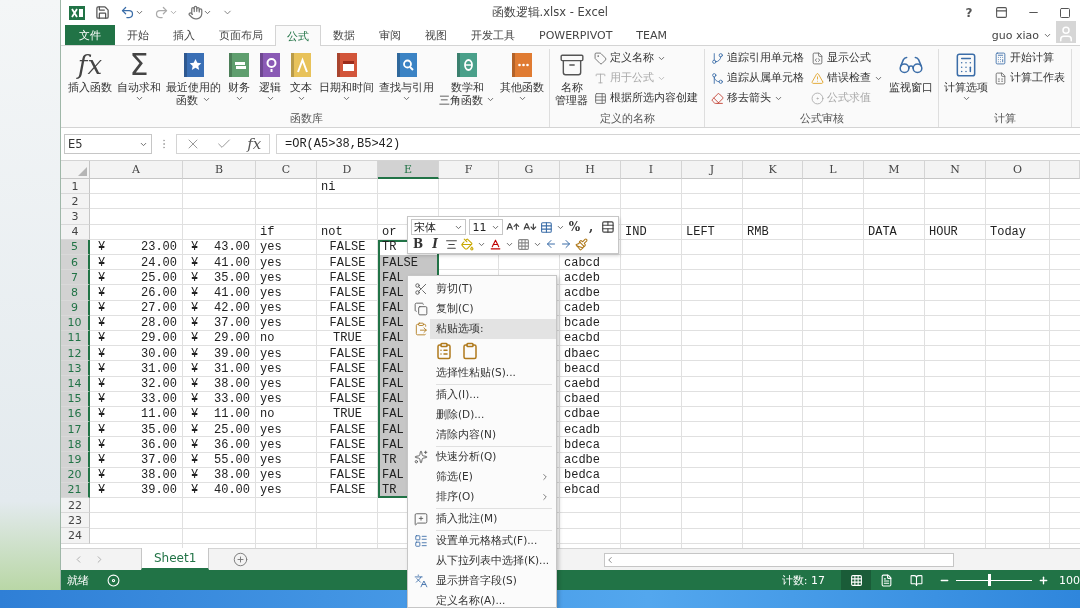  I want to click on amount-text: 33.00, so click(159, 399).